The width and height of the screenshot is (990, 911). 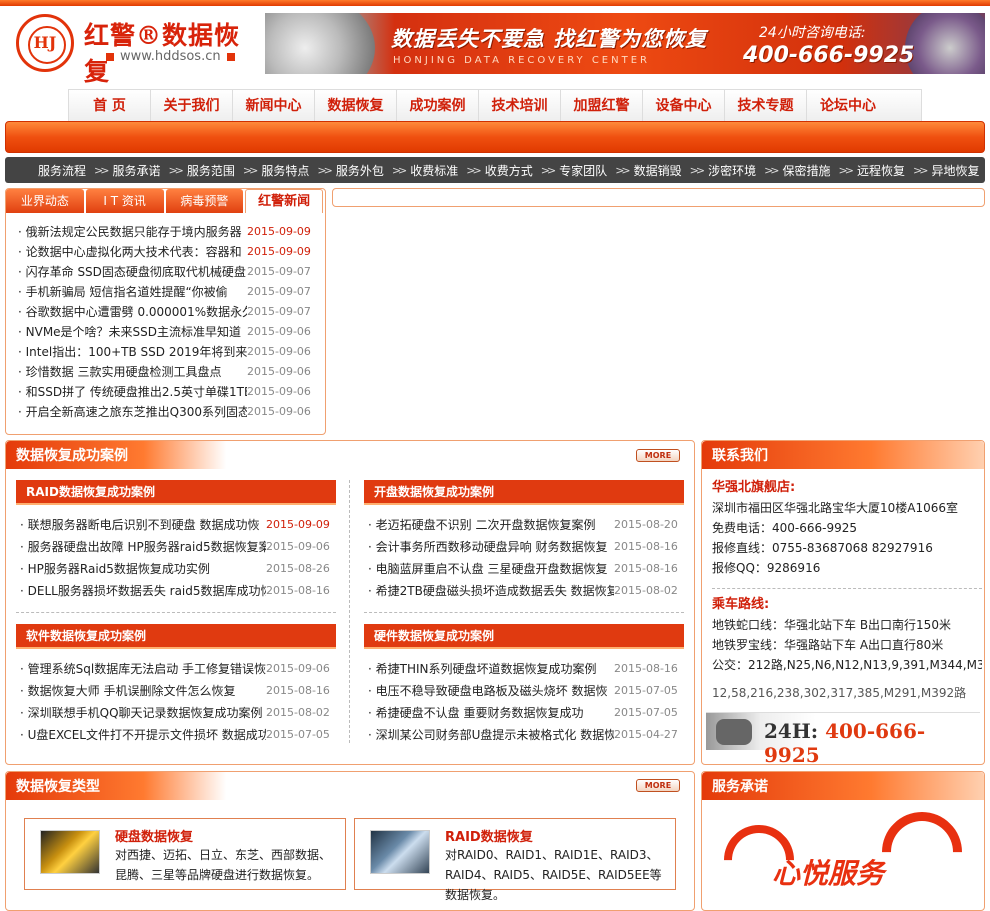 I want to click on subnav-item: 服务范围 >>, so click(x=224, y=170).